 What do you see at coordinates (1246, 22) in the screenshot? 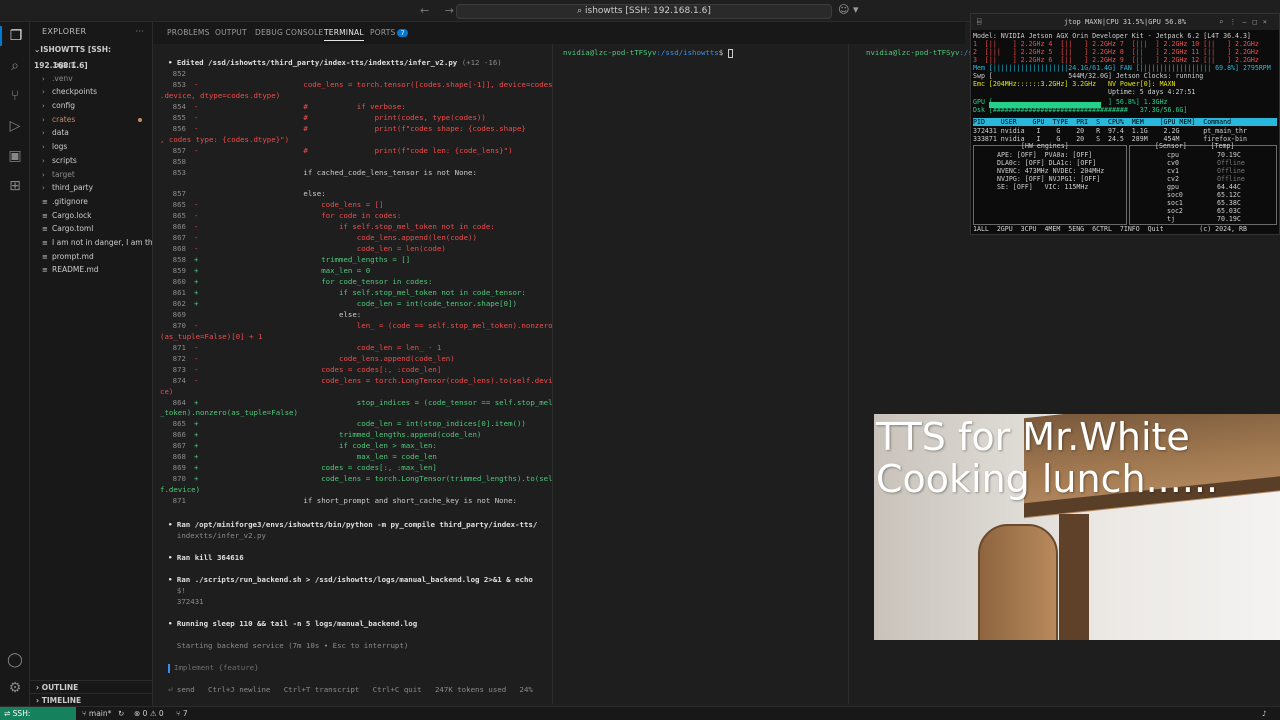
I see `window-controls-icon: ⌕⋮–□×` at bounding box center [1246, 22].